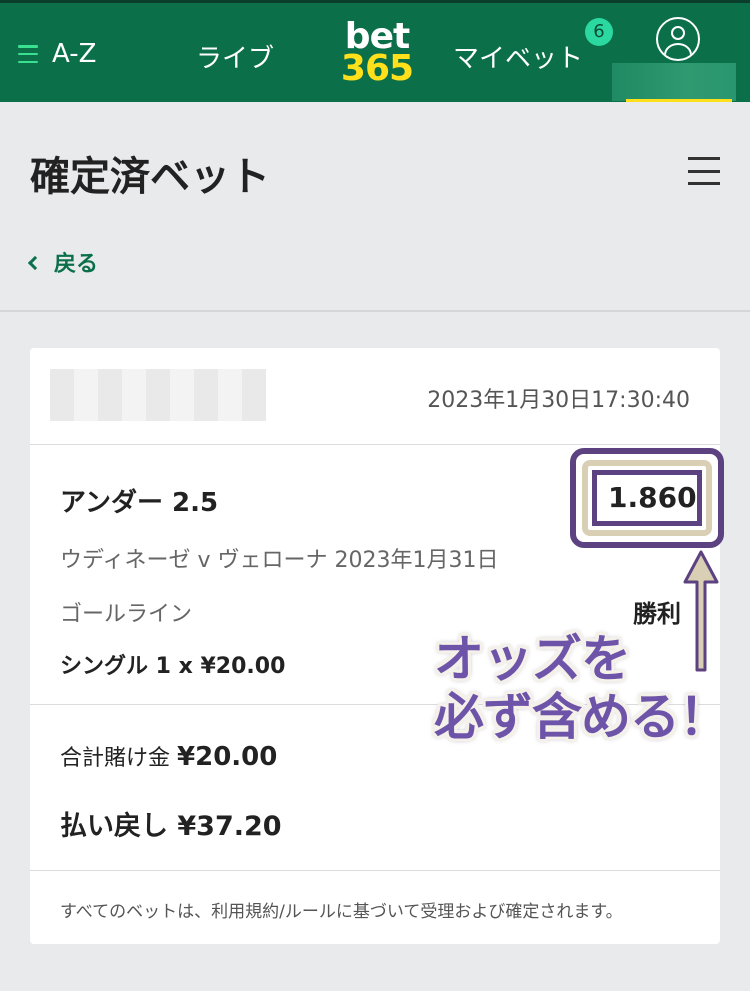 This screenshot has height=991, width=750. Describe the element at coordinates (678, 39) in the screenshot. I see `account-icon` at that location.